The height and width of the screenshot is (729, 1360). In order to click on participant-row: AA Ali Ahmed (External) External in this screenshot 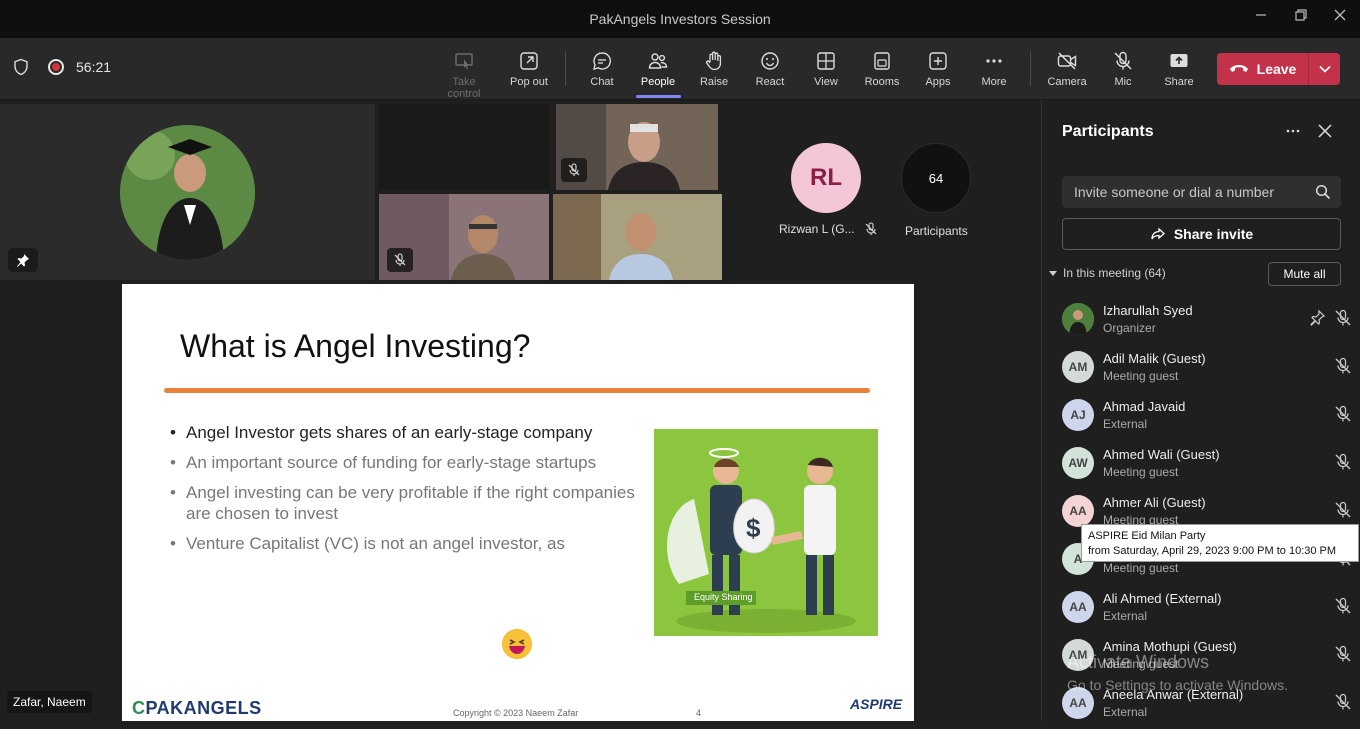, I will do `click(1207, 611)`.